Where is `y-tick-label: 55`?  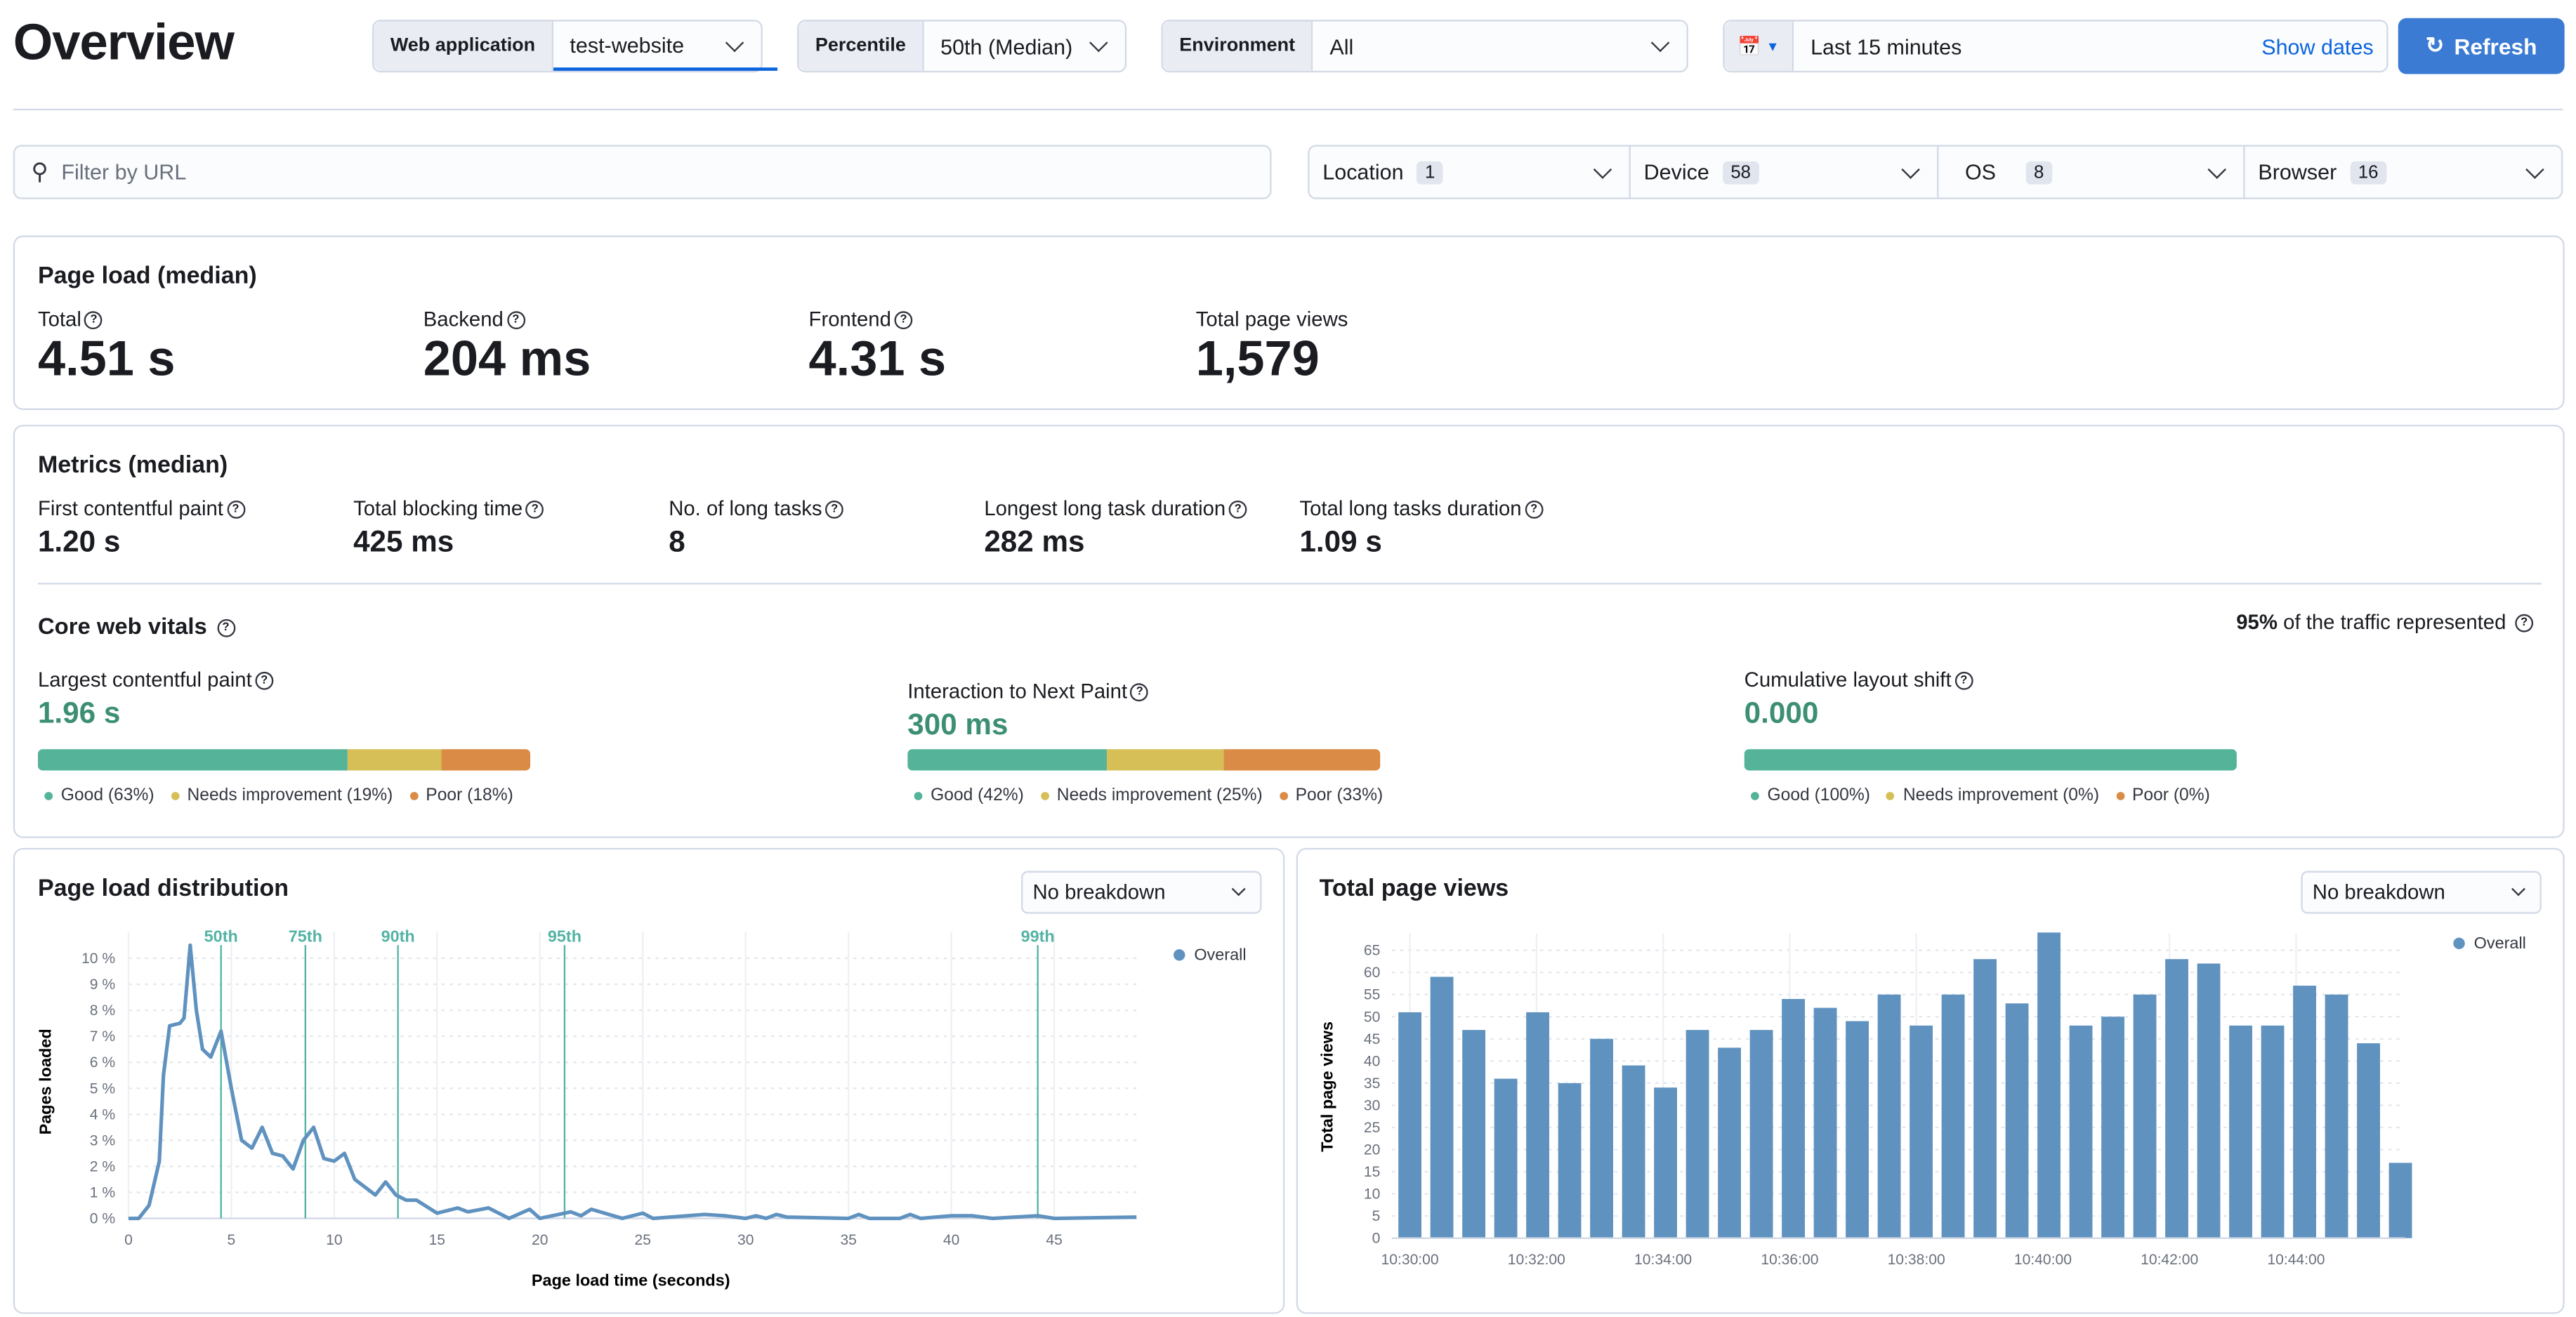 y-tick-label: 55 is located at coordinates (1372, 995).